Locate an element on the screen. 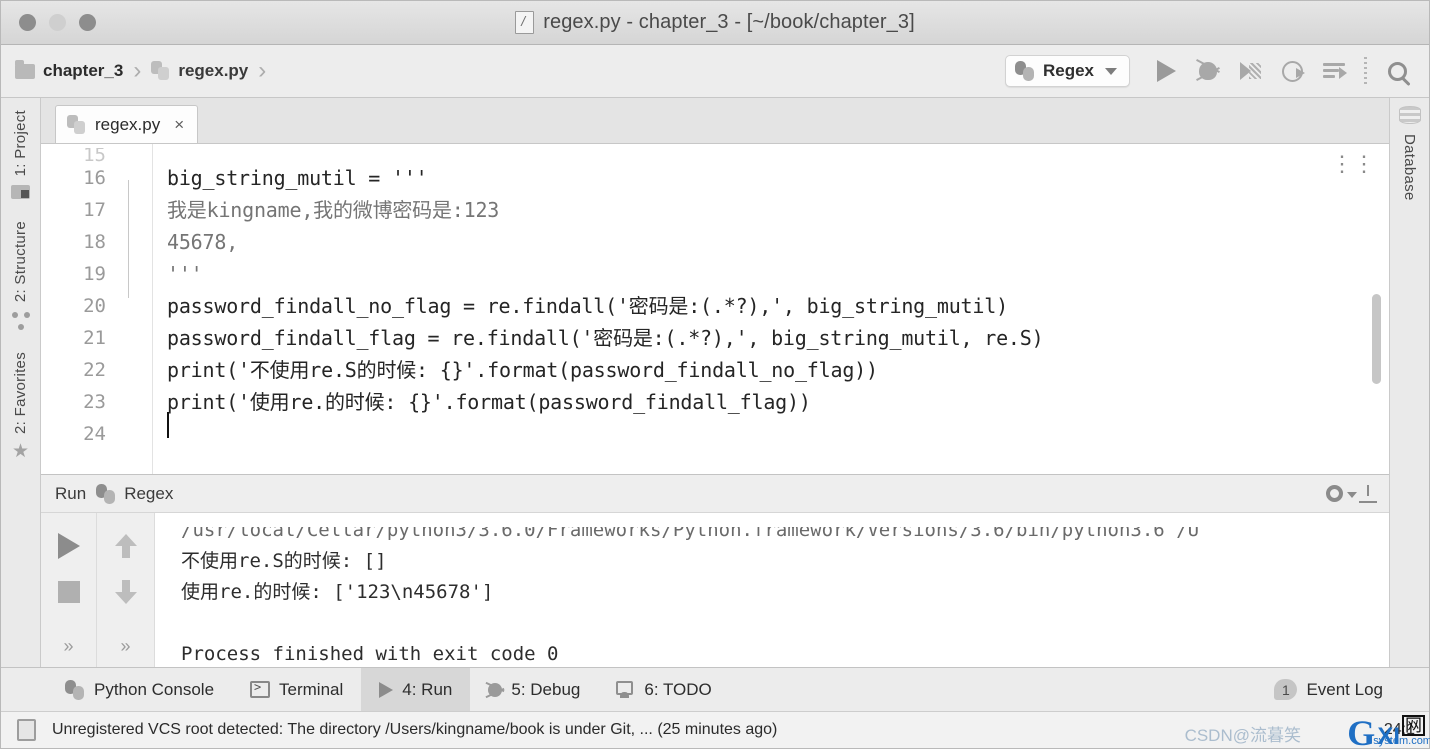 Image resolution: width=1430 pixels, height=749 pixels. collapse-all-icon: ⋮⋮ is located at coordinates (1353, 165).